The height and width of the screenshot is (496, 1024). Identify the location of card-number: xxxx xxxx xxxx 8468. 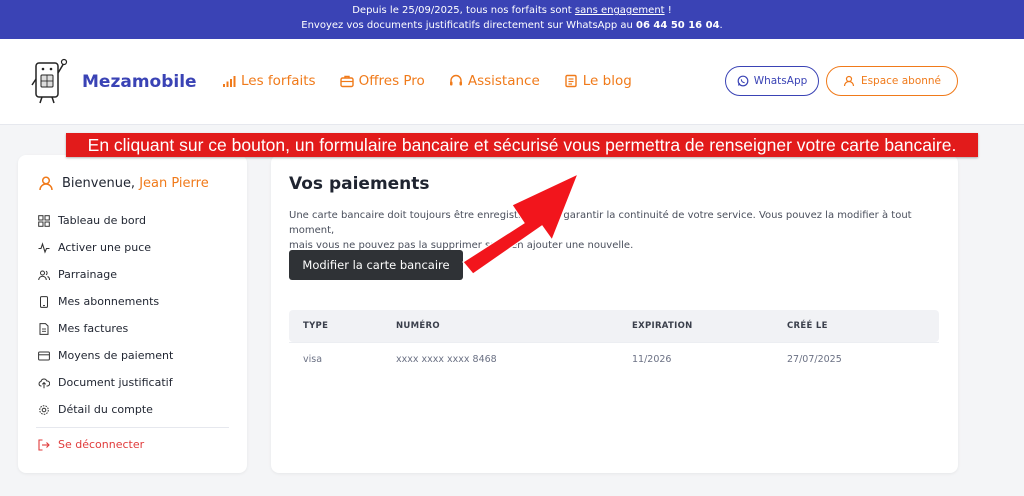
(446, 359).